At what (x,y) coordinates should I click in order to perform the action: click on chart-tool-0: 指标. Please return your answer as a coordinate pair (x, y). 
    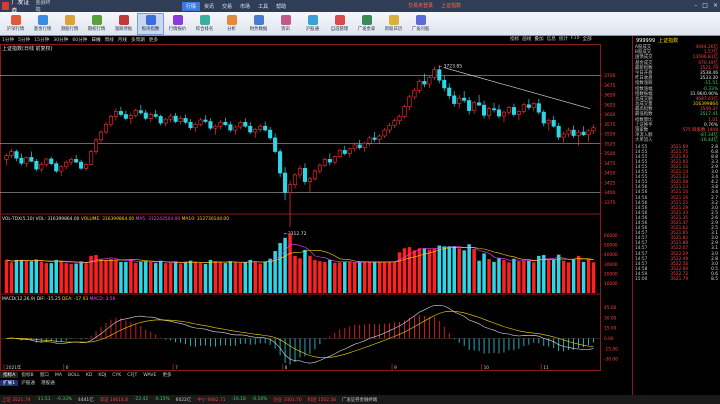
    Looking at the image, I should click on (514, 39).